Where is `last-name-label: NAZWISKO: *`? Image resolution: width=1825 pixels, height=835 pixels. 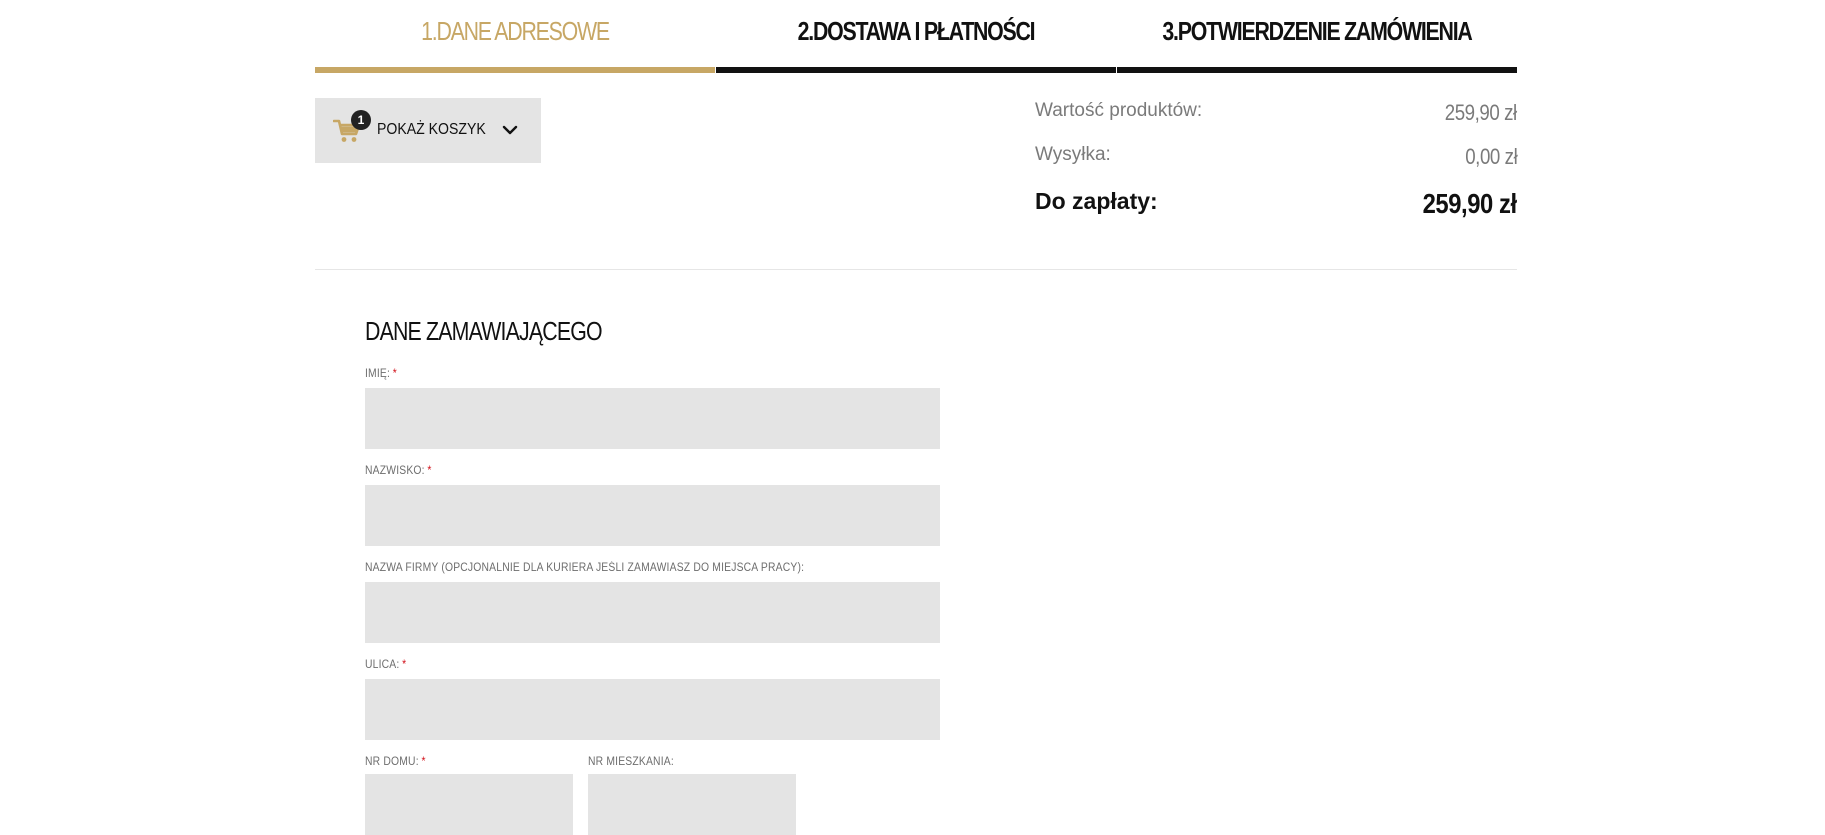 last-name-label: NAZWISKO: * is located at coordinates (398, 471).